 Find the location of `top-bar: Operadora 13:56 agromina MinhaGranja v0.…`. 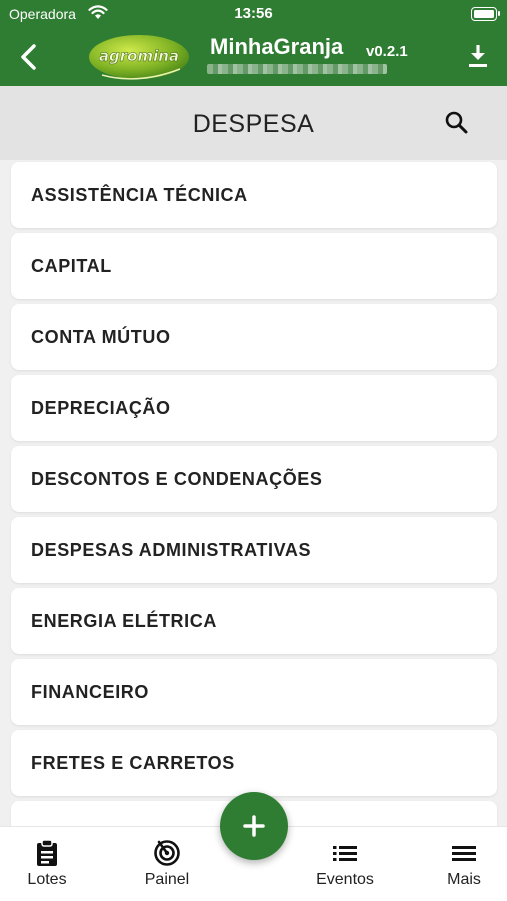

top-bar: Operadora 13:56 agromina MinhaGranja v0.… is located at coordinates (253, 43).